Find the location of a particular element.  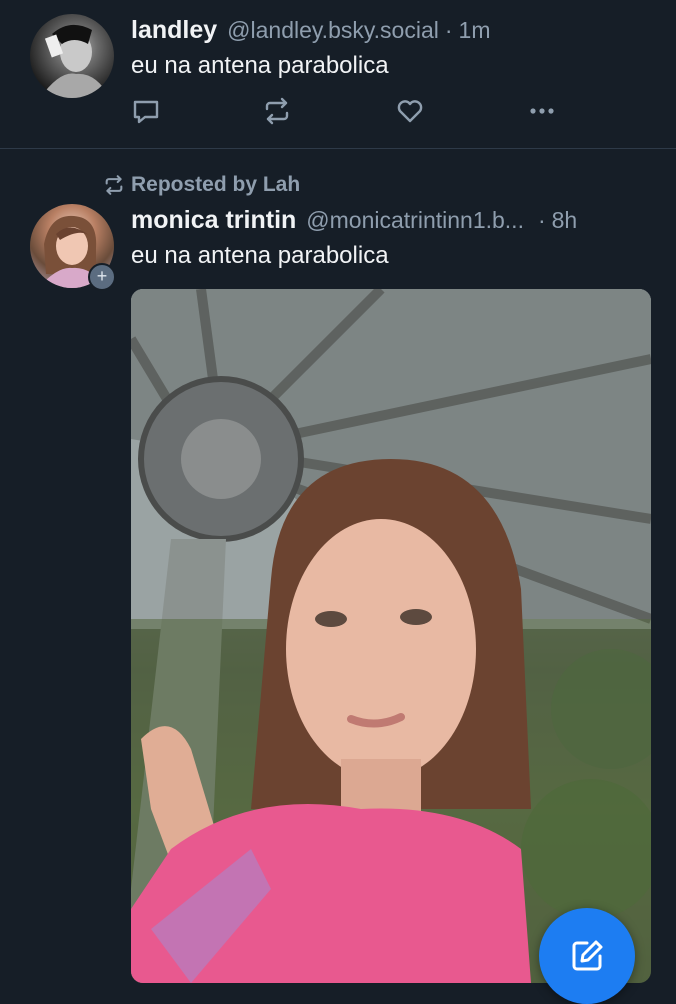

author-name: landley is located at coordinates (174, 30).